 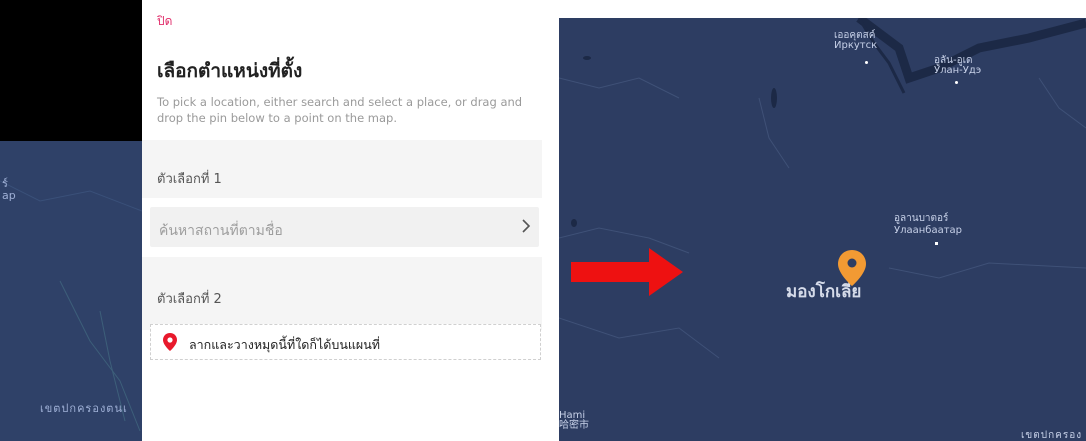 What do you see at coordinates (164, 21) in the screenshot?
I see `close-link: ปิด` at bounding box center [164, 21].